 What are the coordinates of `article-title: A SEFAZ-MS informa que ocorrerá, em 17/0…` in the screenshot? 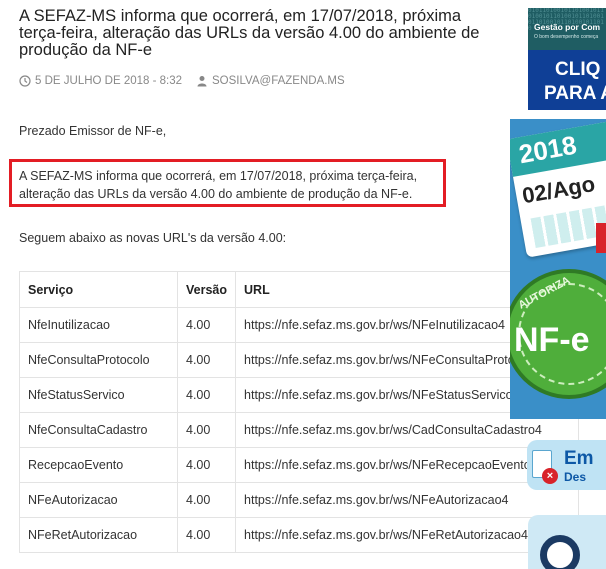 It's located at (249, 33).